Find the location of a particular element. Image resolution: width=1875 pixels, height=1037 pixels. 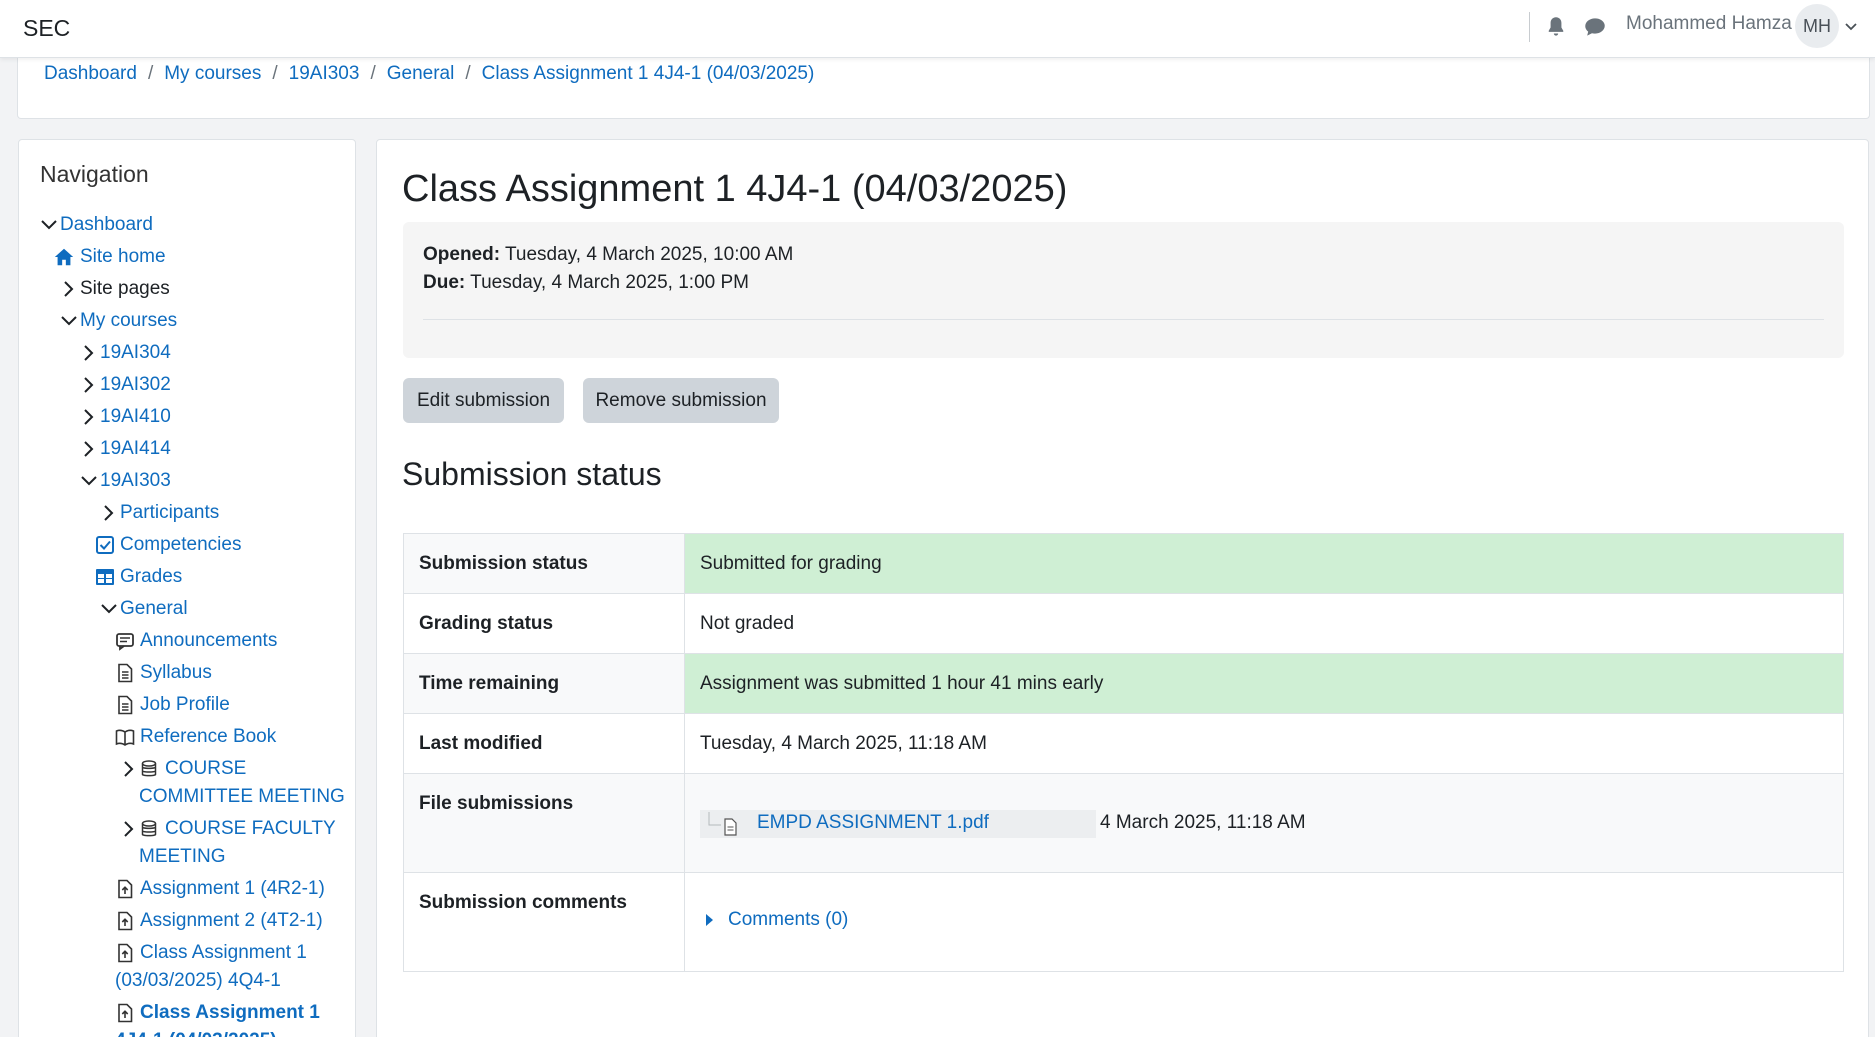

opened-date: Opened: Tuesday, 4 March 2025, 10:00 AM is located at coordinates (608, 255).